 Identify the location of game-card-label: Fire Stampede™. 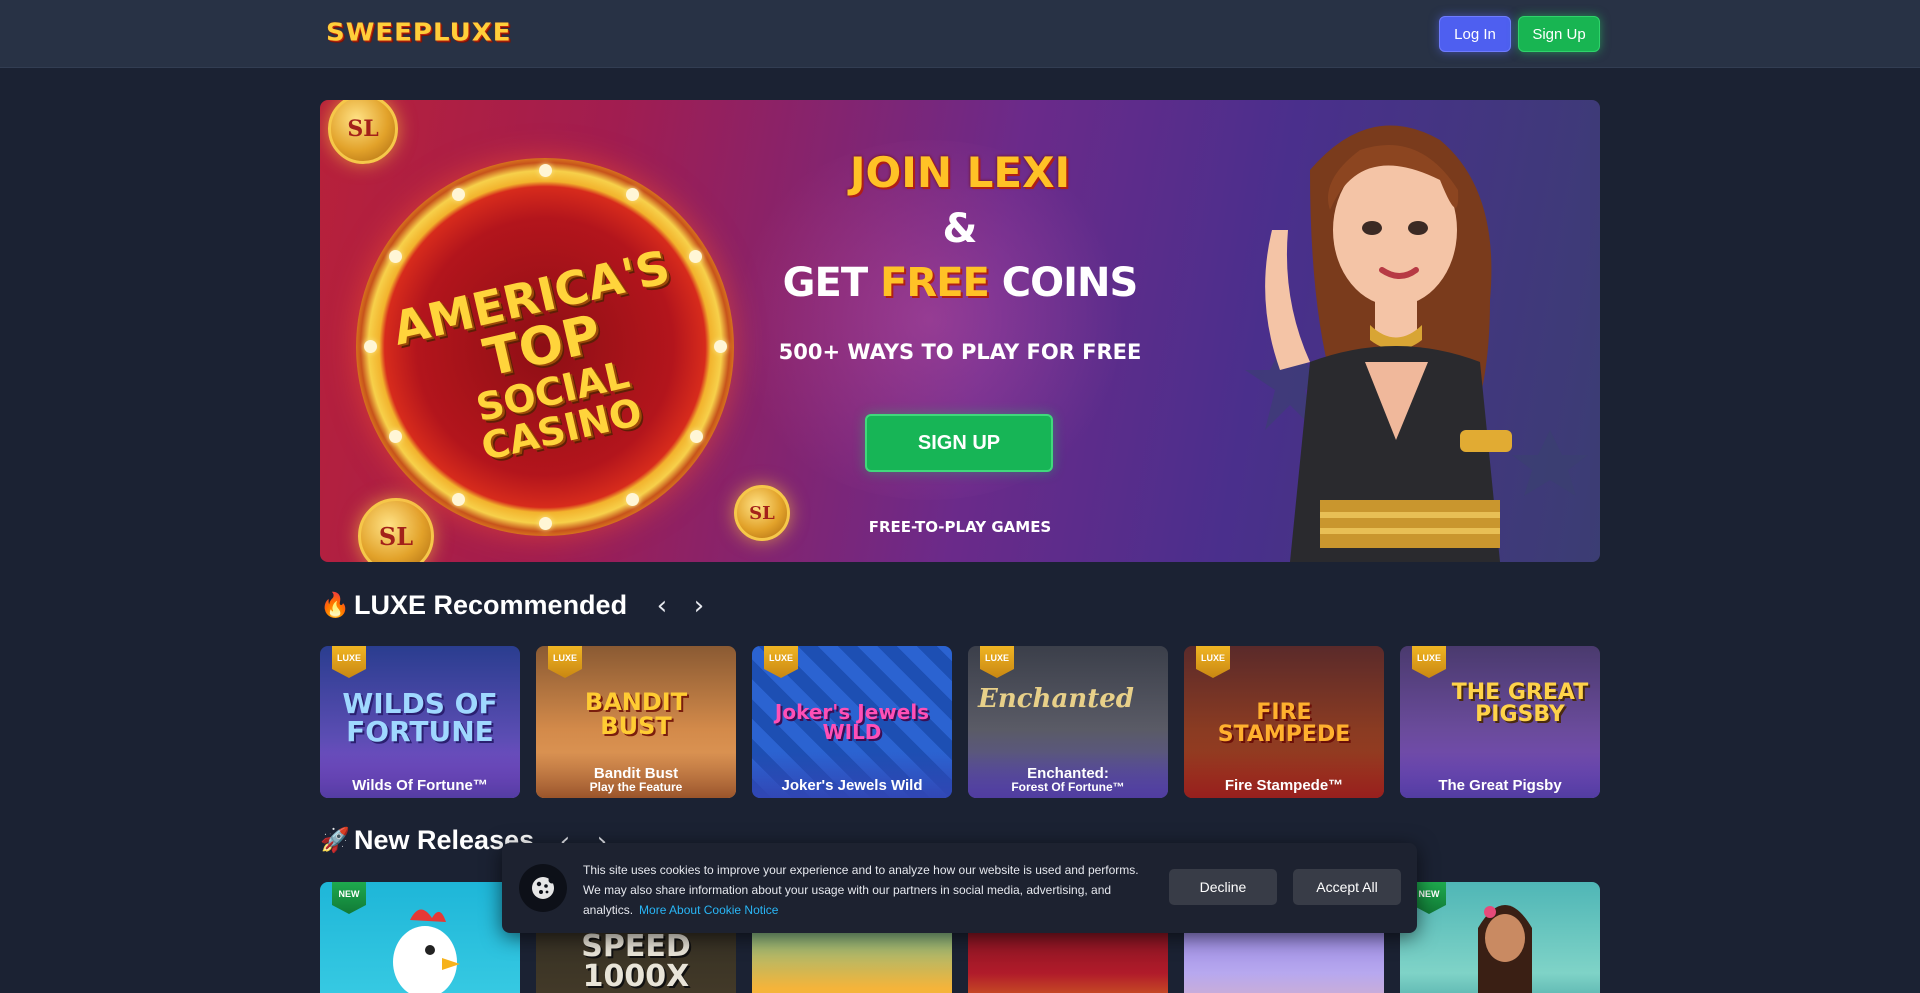
(1284, 786).